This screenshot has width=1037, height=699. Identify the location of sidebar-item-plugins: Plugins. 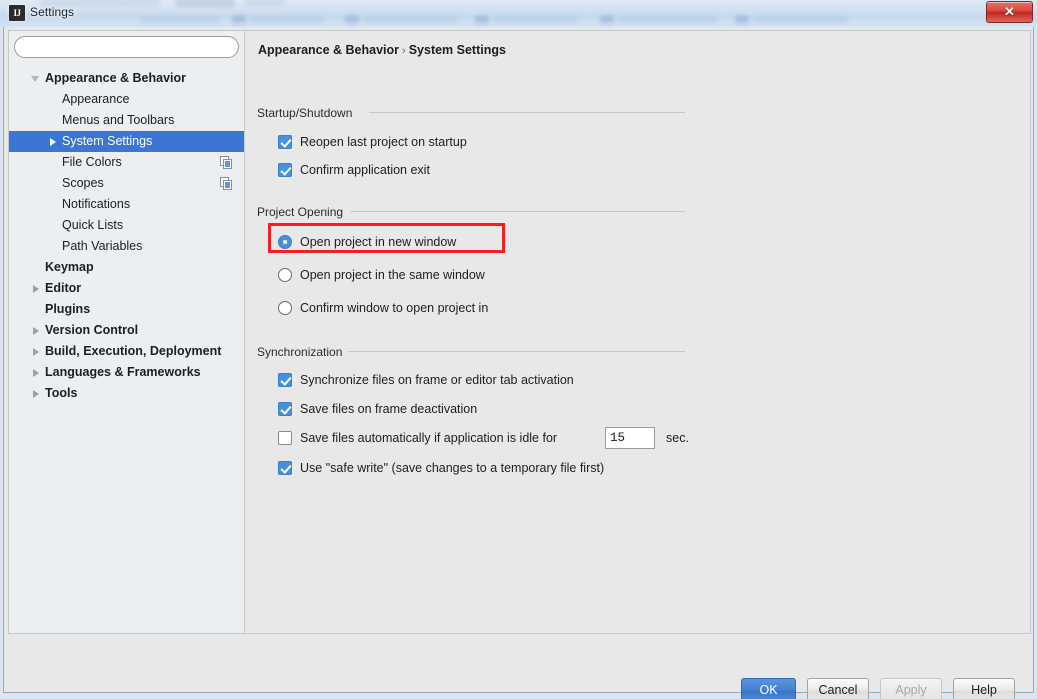
(126, 309).